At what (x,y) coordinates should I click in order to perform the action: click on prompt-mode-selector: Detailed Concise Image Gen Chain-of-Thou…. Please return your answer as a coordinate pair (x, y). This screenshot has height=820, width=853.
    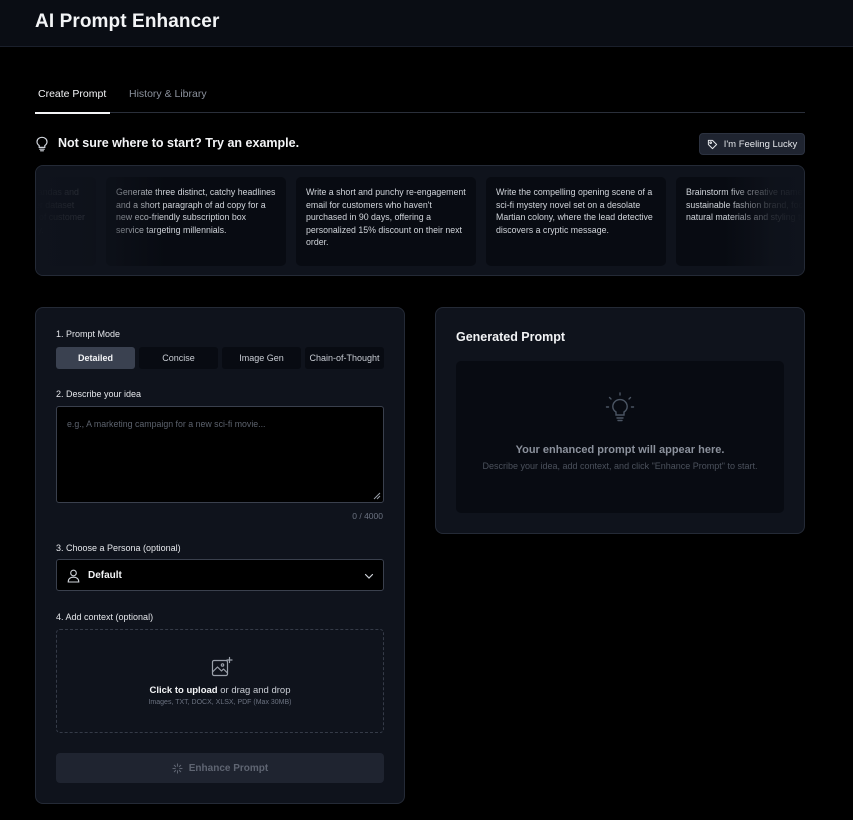
    Looking at the image, I should click on (220, 358).